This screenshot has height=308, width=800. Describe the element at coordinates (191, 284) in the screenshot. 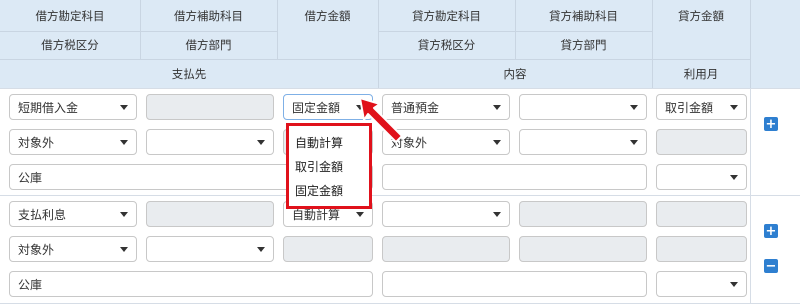

I see `payee-input: 公庫` at that location.